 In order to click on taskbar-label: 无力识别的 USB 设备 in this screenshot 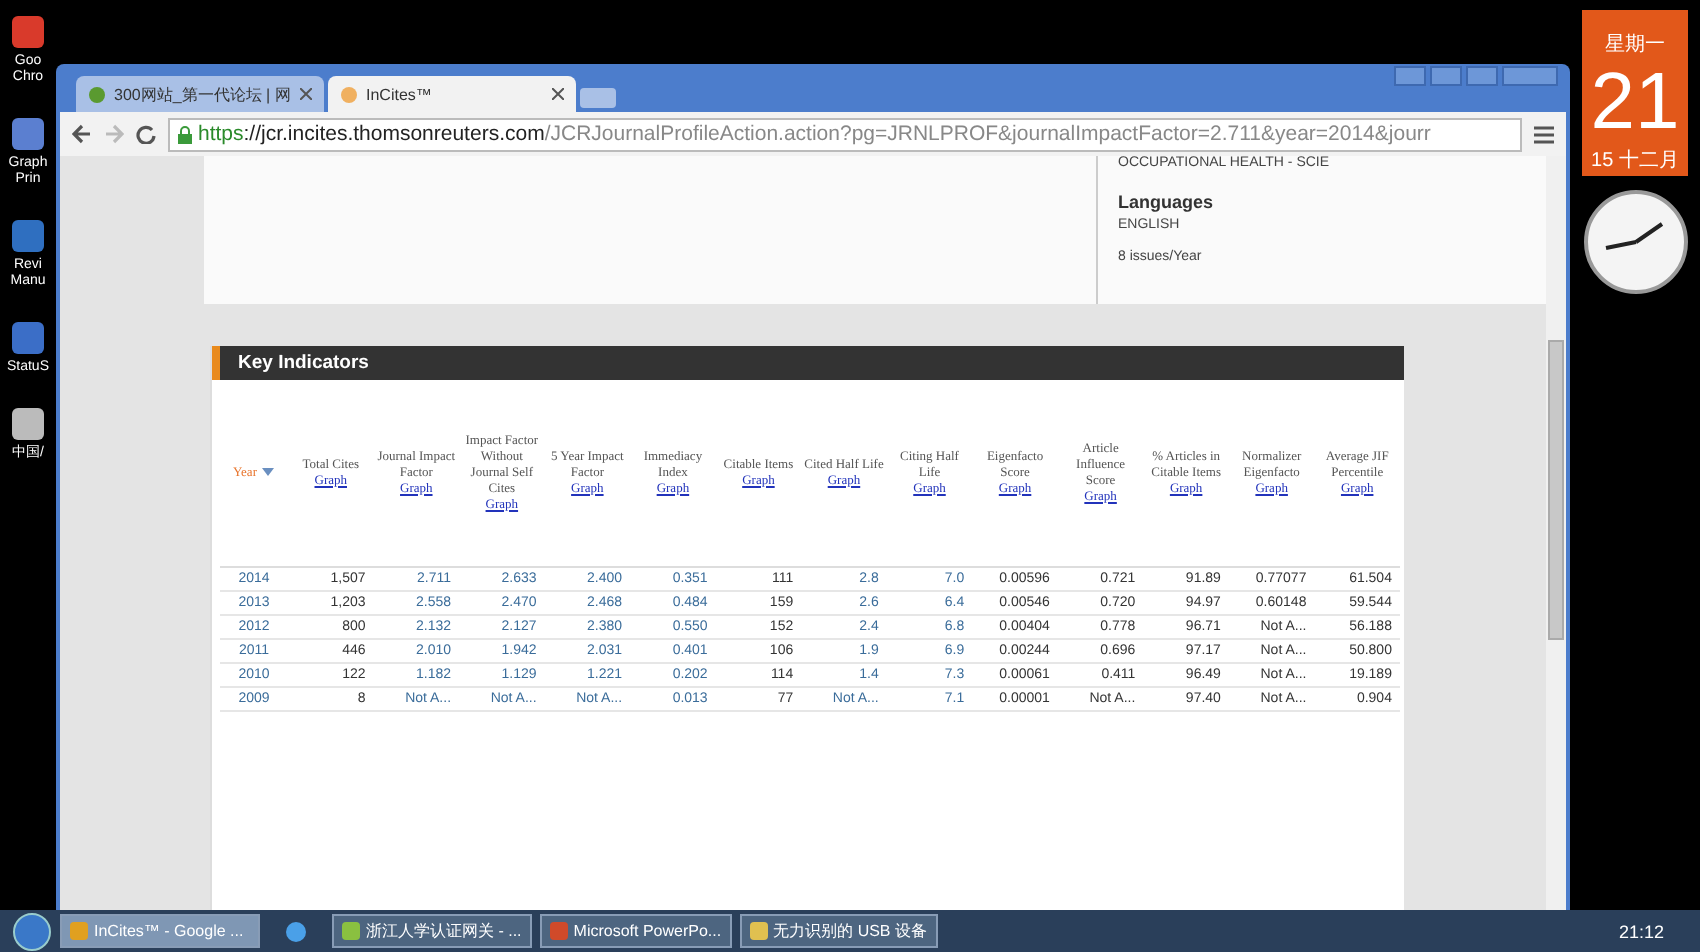, I will do `click(850, 931)`.